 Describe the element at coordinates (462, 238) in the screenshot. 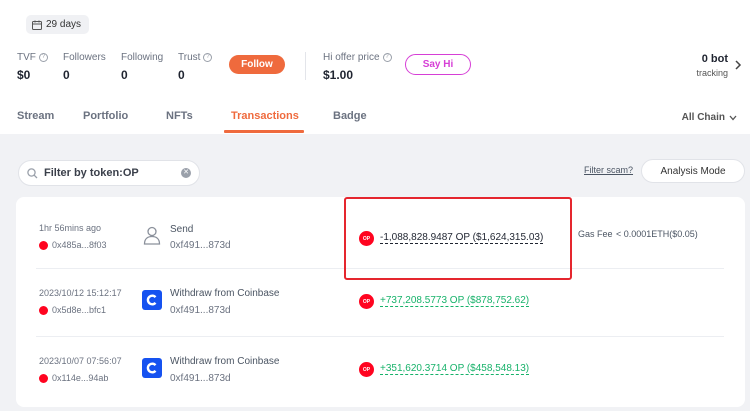

I see `tx-amount: -1,088,828.9487 OP ($1,624,315.03)` at that location.